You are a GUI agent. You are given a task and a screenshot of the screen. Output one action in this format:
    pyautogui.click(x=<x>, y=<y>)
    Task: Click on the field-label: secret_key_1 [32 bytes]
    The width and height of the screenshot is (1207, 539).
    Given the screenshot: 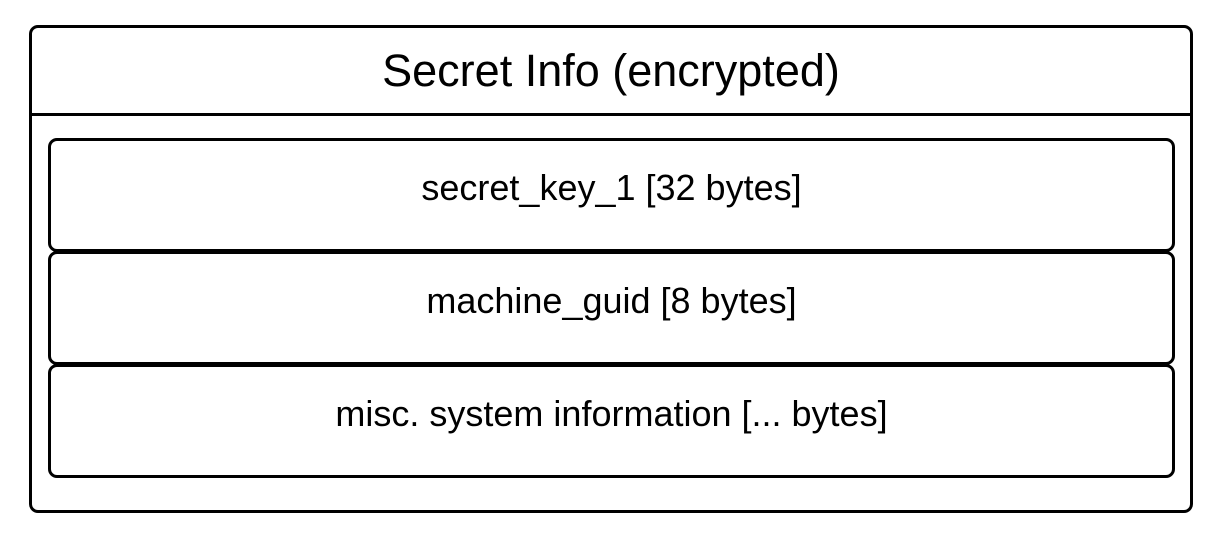 What is the action you would take?
    pyautogui.click(x=611, y=187)
    